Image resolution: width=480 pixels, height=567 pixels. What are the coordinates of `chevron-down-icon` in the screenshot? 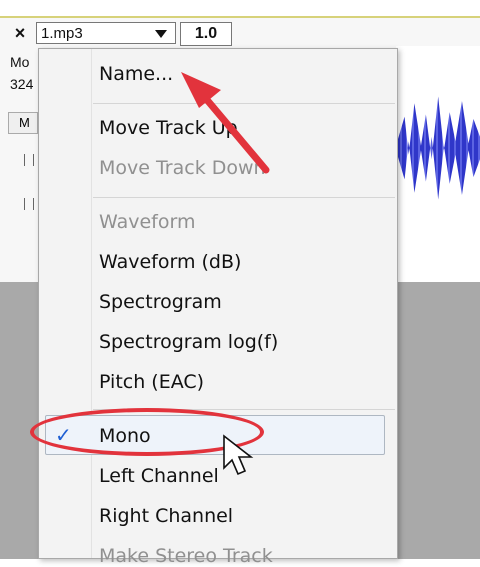 It's located at (161, 34).